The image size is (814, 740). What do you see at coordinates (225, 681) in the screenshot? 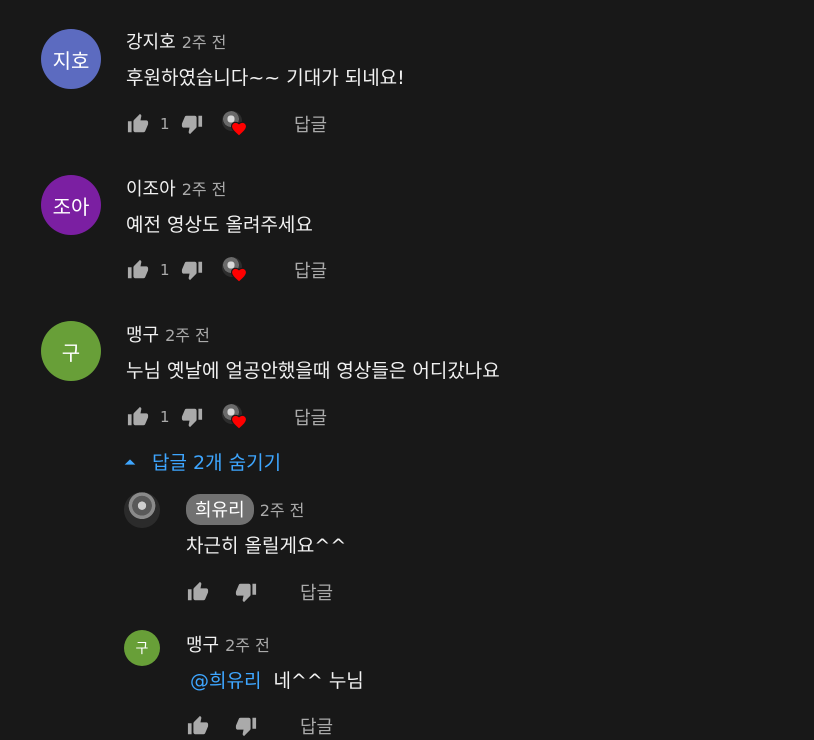
I see `mention-link: @희유리` at bounding box center [225, 681].